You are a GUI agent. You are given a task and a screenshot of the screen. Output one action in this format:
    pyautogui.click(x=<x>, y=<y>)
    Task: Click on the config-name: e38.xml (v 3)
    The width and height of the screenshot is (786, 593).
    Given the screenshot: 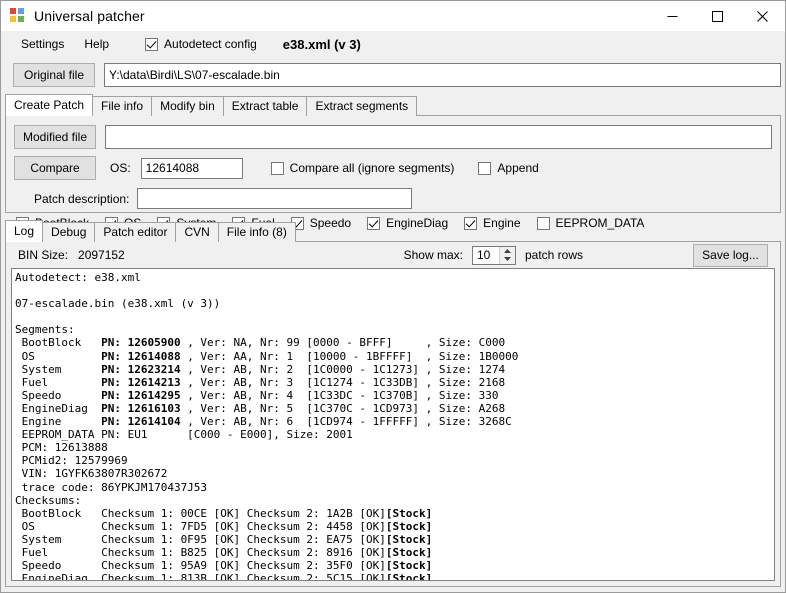 What is the action you would take?
    pyautogui.click(x=321, y=44)
    